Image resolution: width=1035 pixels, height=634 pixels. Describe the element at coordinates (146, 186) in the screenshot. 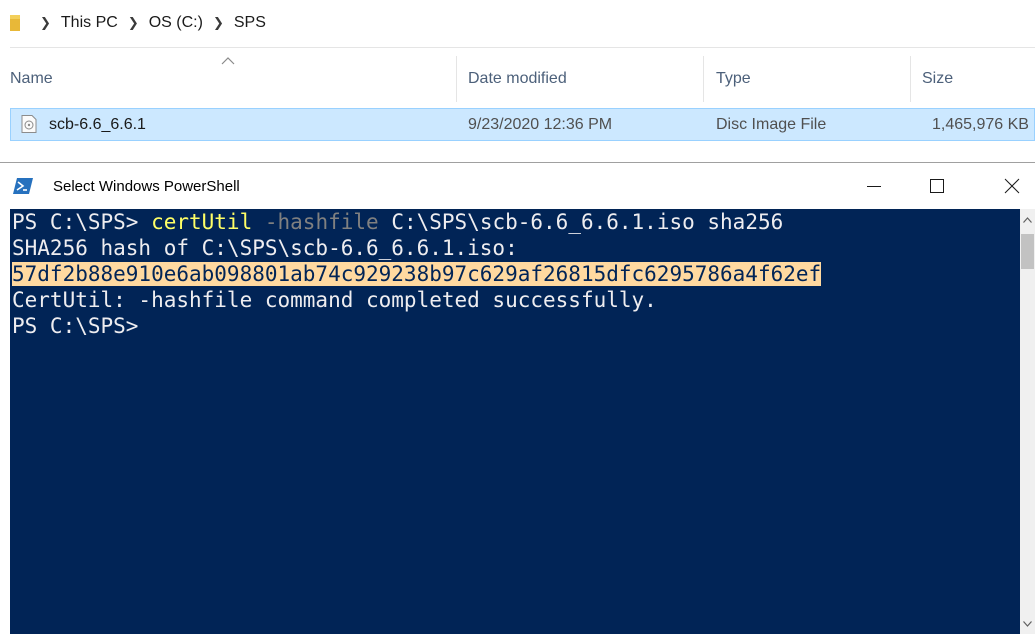

I see `window-title: Select Windows PowerShell` at that location.